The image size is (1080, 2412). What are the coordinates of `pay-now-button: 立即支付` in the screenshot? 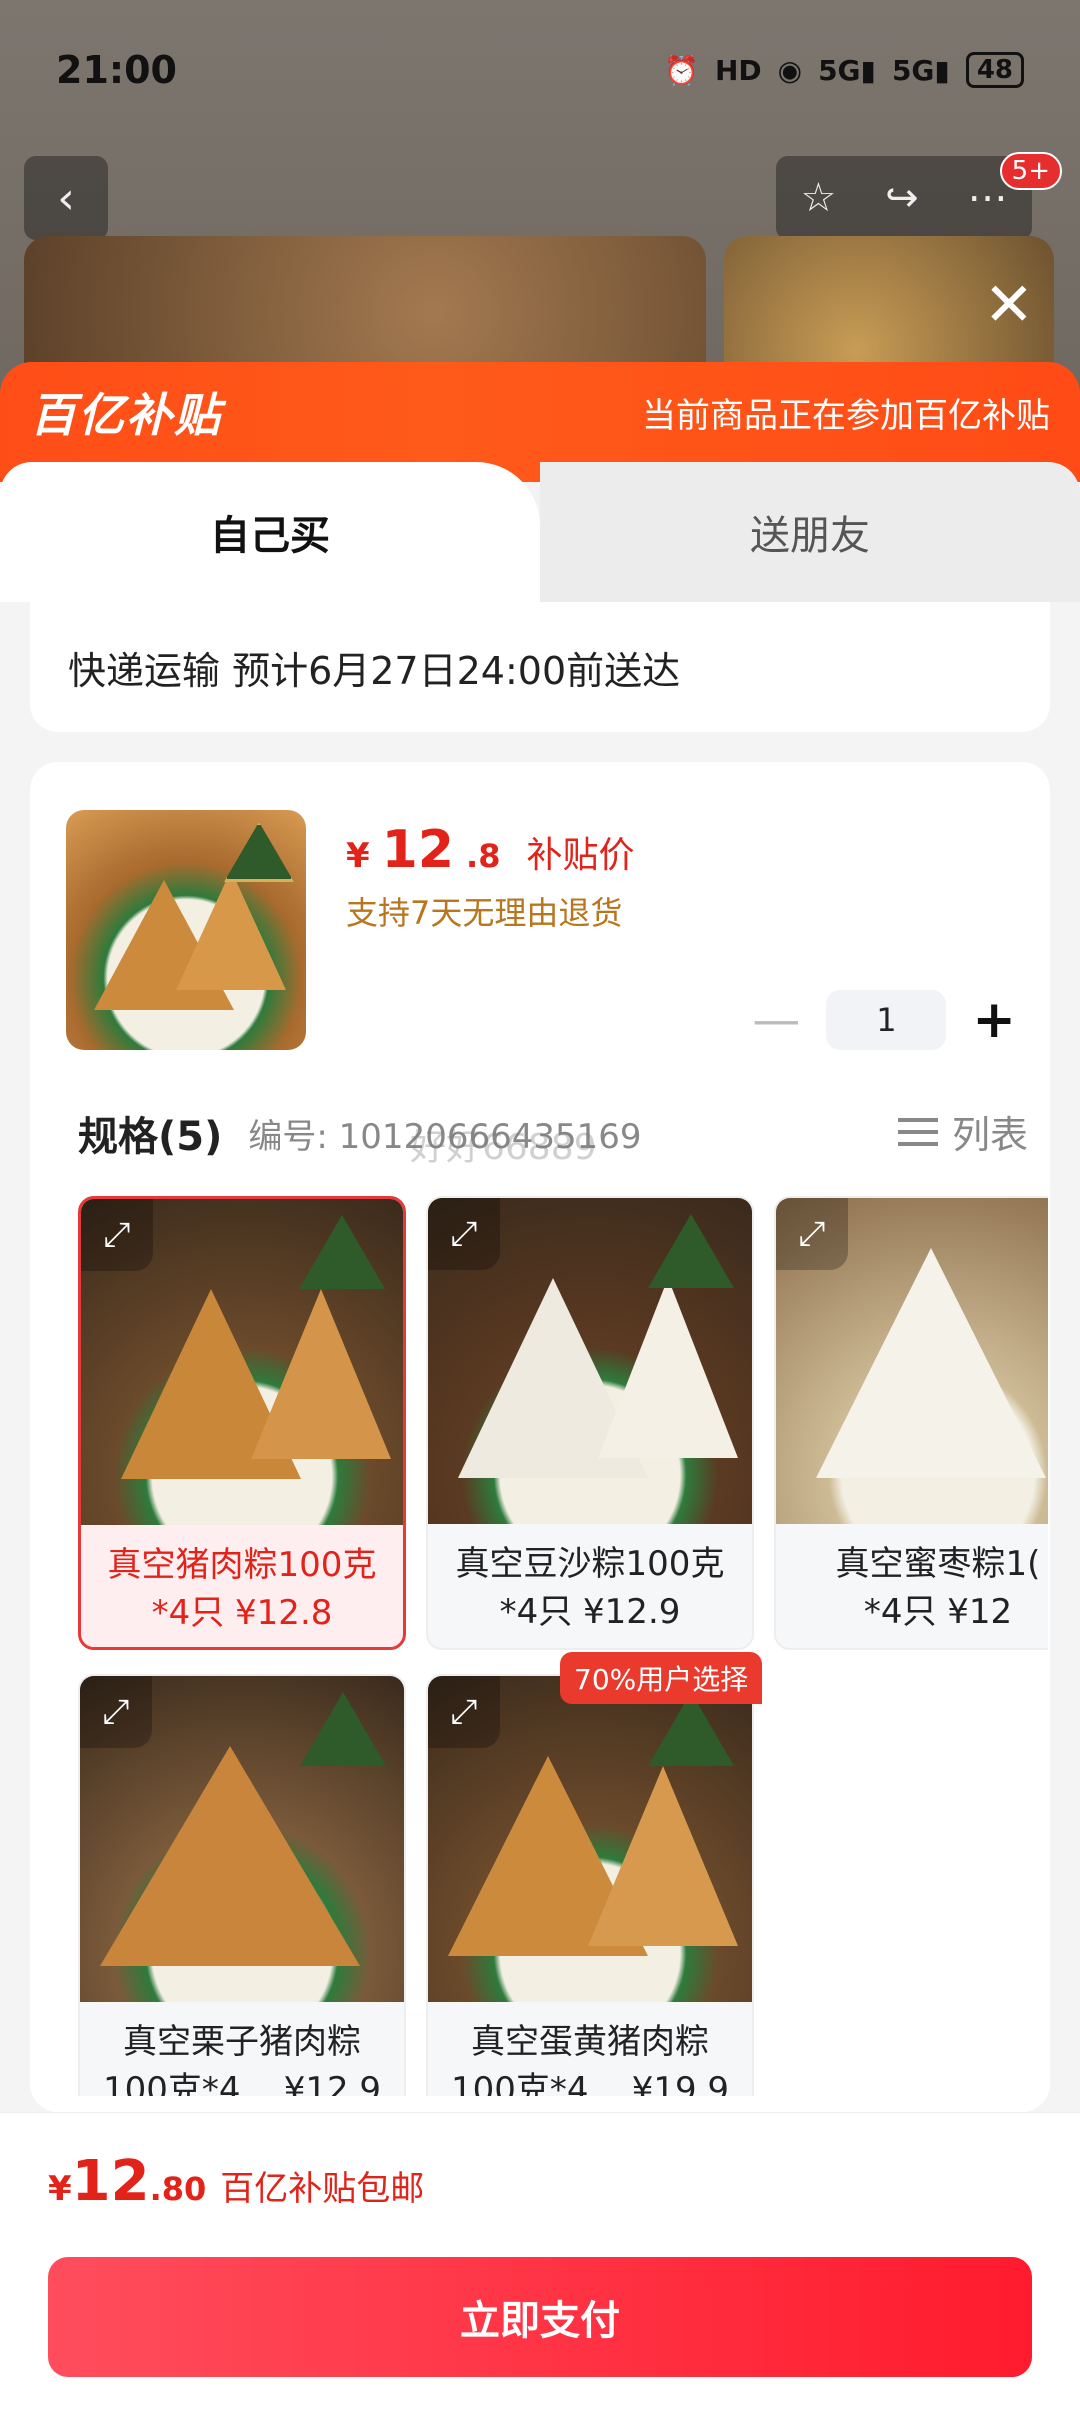 It's located at (540, 2317).